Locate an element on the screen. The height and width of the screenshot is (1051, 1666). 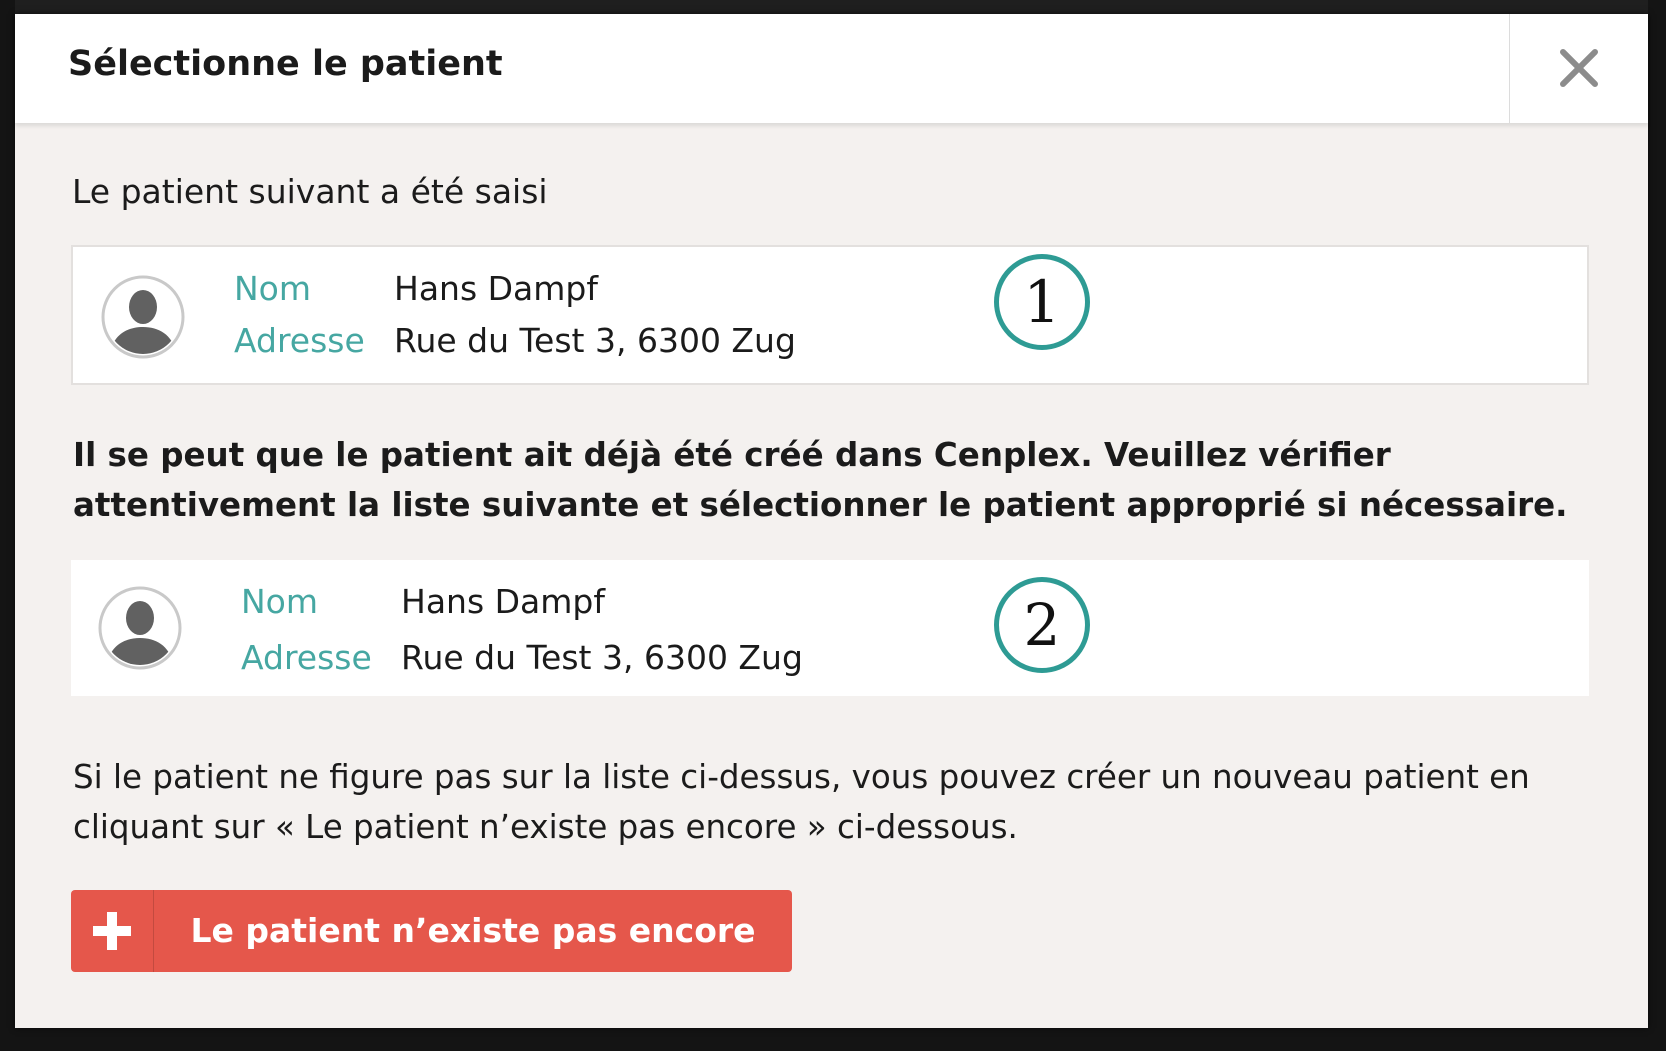
callout-marker-2: 2 is located at coordinates (1042, 625).